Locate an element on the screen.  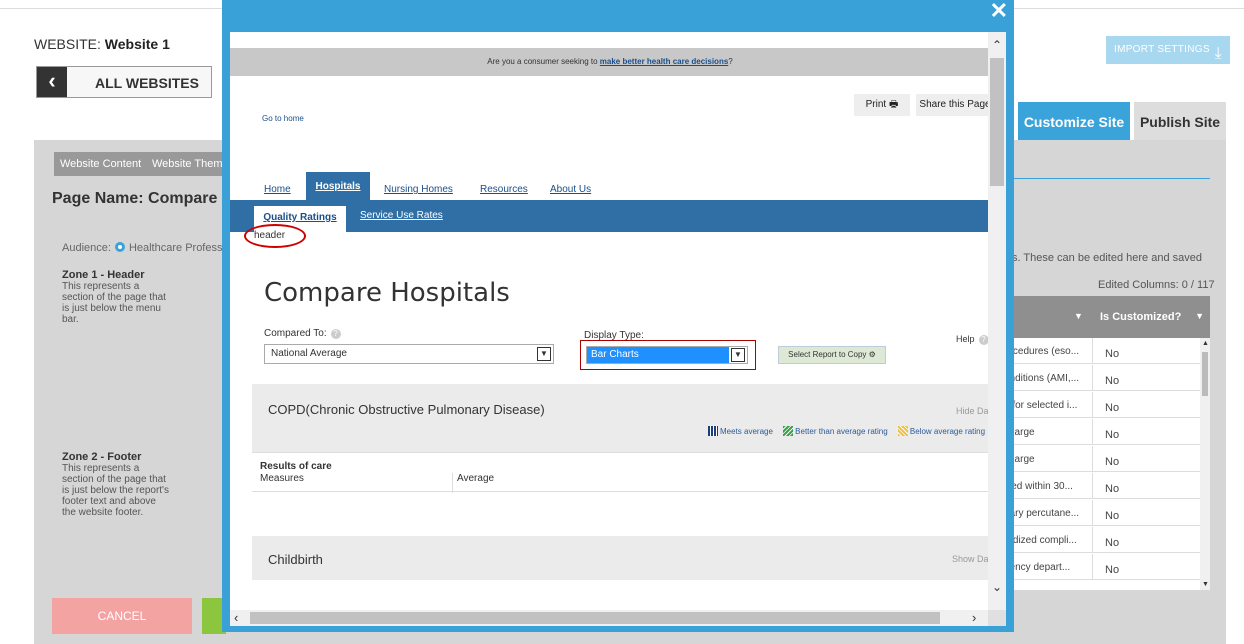
scroll-down-icon: ▼ is located at coordinates (1205, 584).